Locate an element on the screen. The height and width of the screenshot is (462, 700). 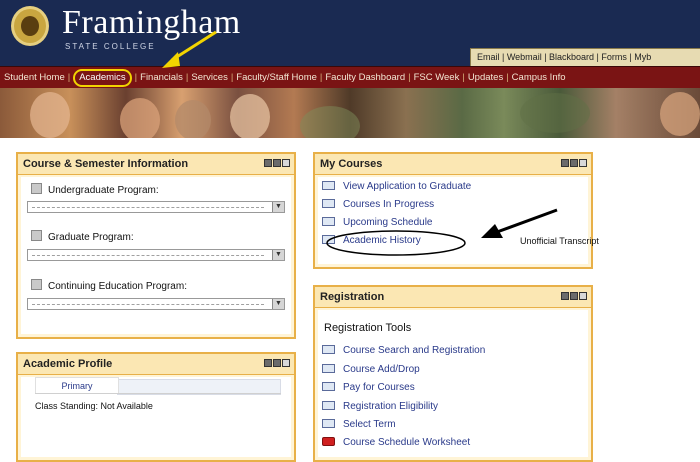
registration-eligibility-link: Registration Eligibility is located at coordinates (380, 406).